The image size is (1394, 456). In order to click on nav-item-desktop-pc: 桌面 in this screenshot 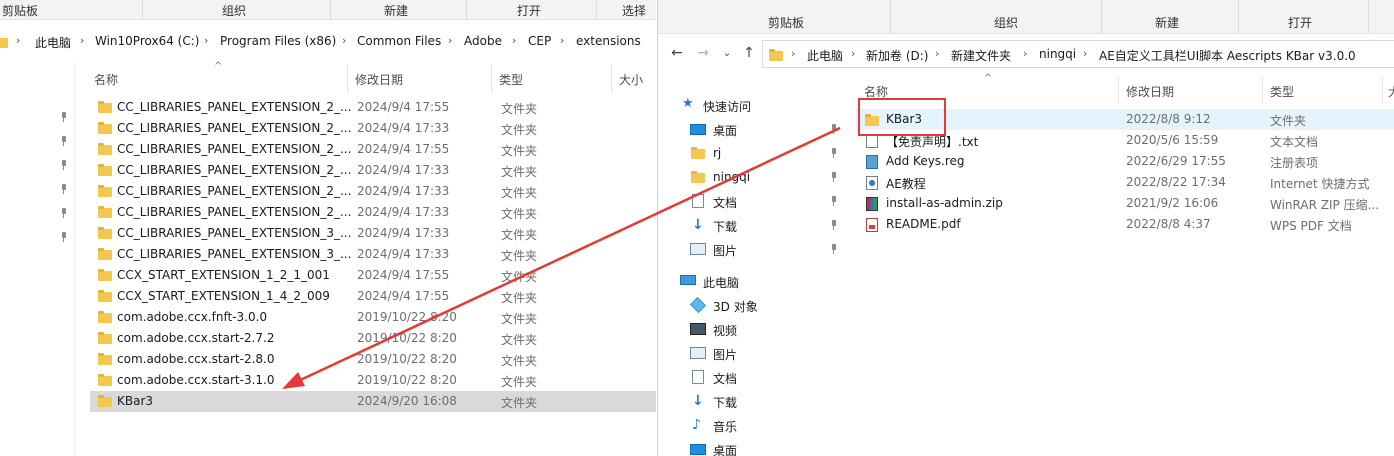, I will do `click(768, 447)`.